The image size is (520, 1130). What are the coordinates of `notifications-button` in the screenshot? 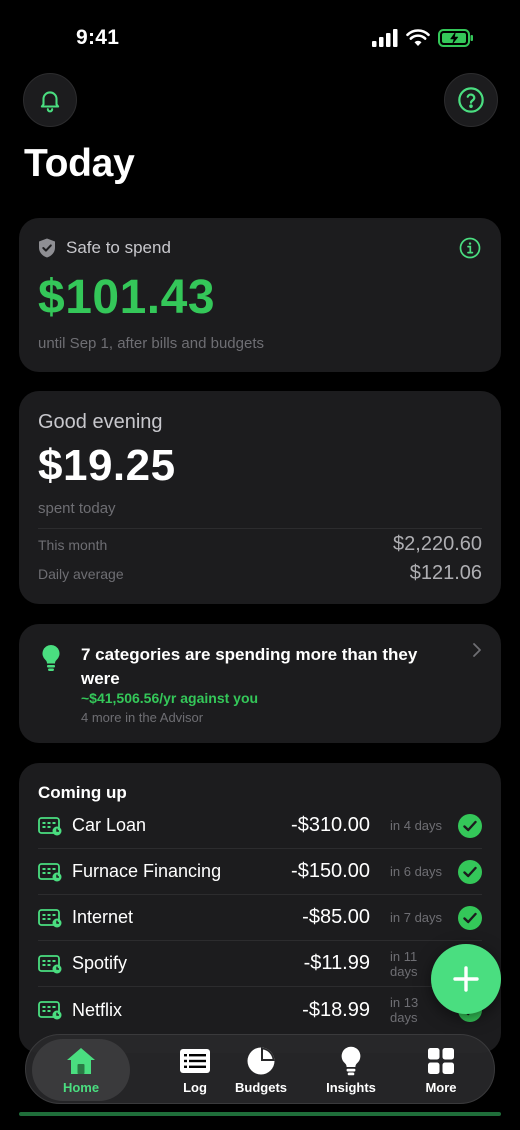 It's located at (50, 100).